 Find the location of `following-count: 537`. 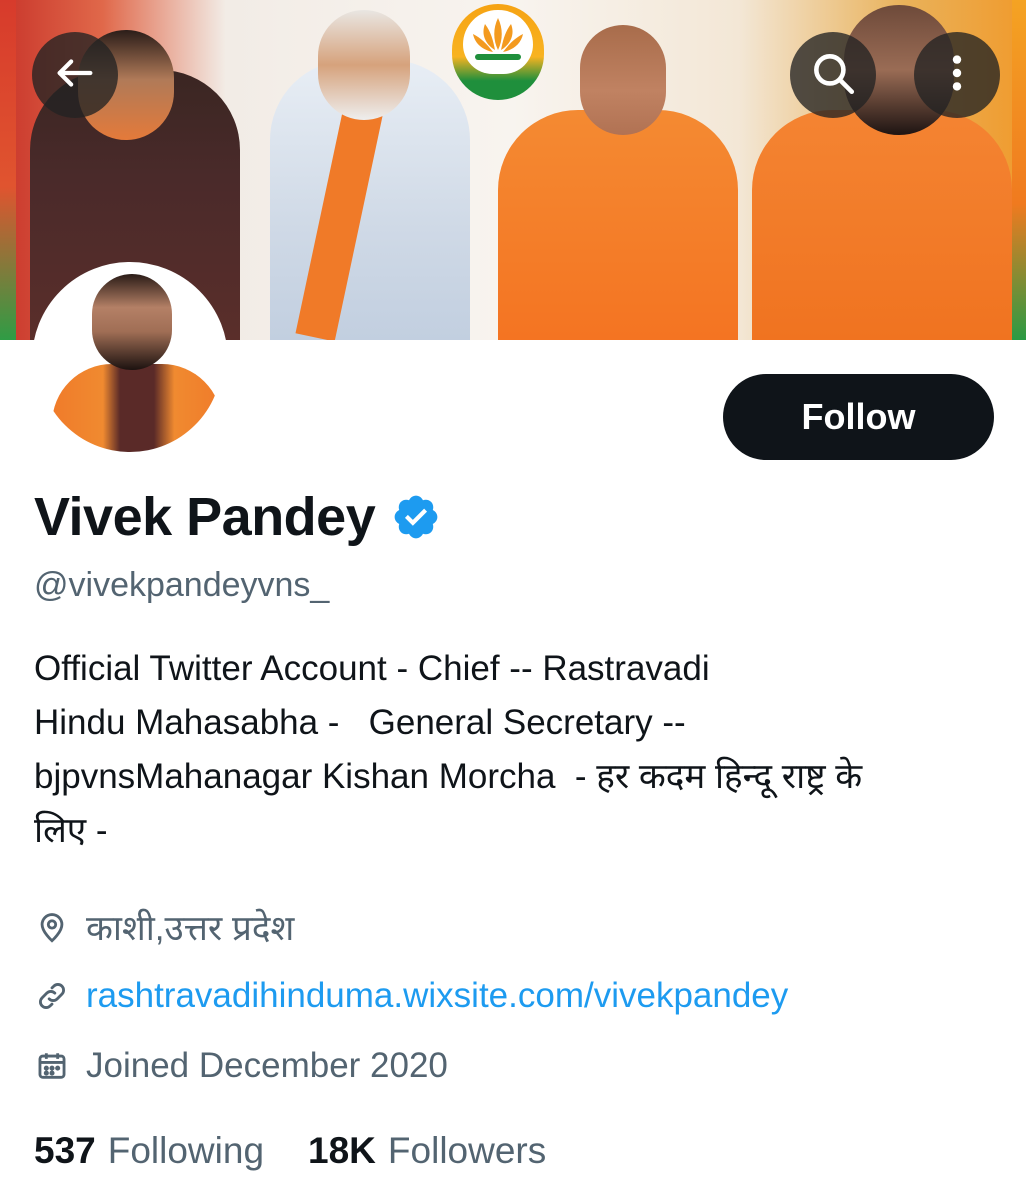

following-count: 537 is located at coordinates (65, 1150).